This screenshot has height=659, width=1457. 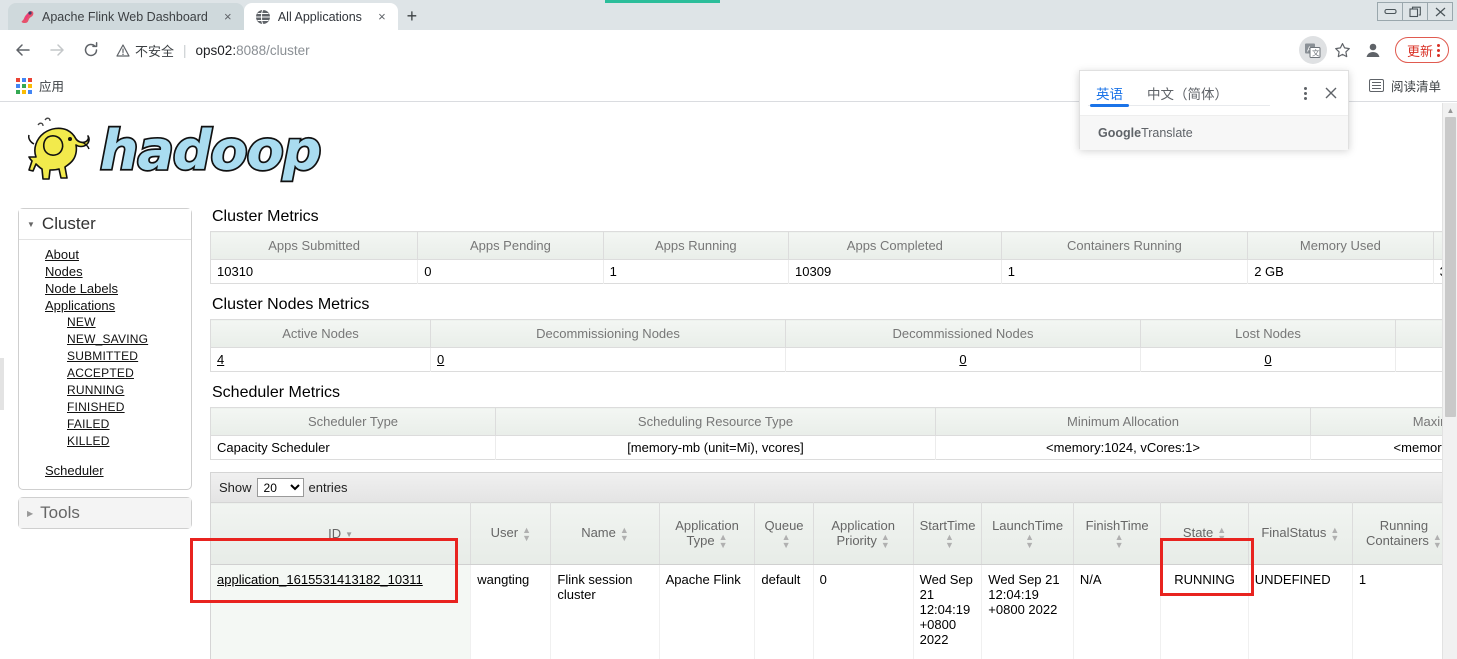 What do you see at coordinates (1222, 533) in the screenshot?
I see `sort-both-icon: ▲ ▼` at bounding box center [1222, 533].